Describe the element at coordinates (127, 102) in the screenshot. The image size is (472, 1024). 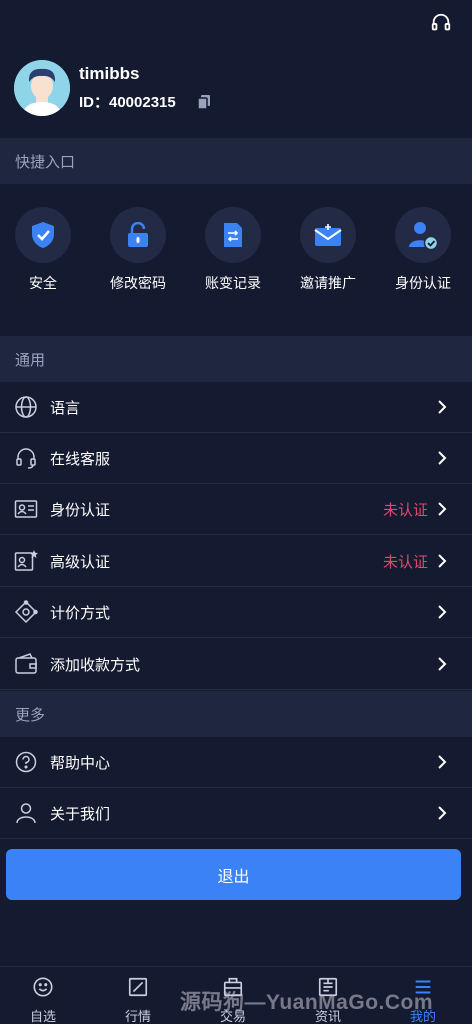
I see `user-id: ID：40002315` at that location.